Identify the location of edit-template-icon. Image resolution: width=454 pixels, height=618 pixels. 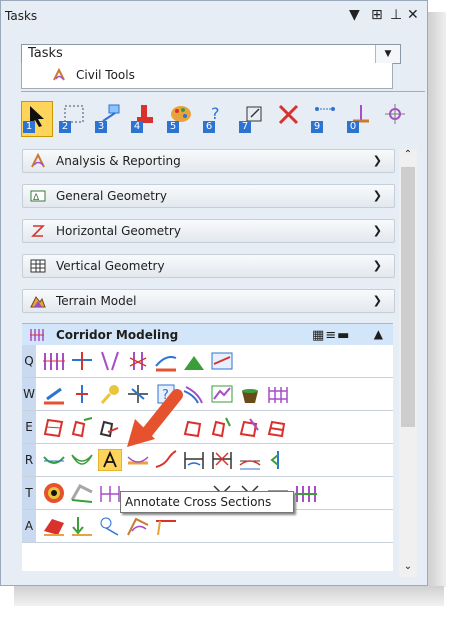
(82, 427).